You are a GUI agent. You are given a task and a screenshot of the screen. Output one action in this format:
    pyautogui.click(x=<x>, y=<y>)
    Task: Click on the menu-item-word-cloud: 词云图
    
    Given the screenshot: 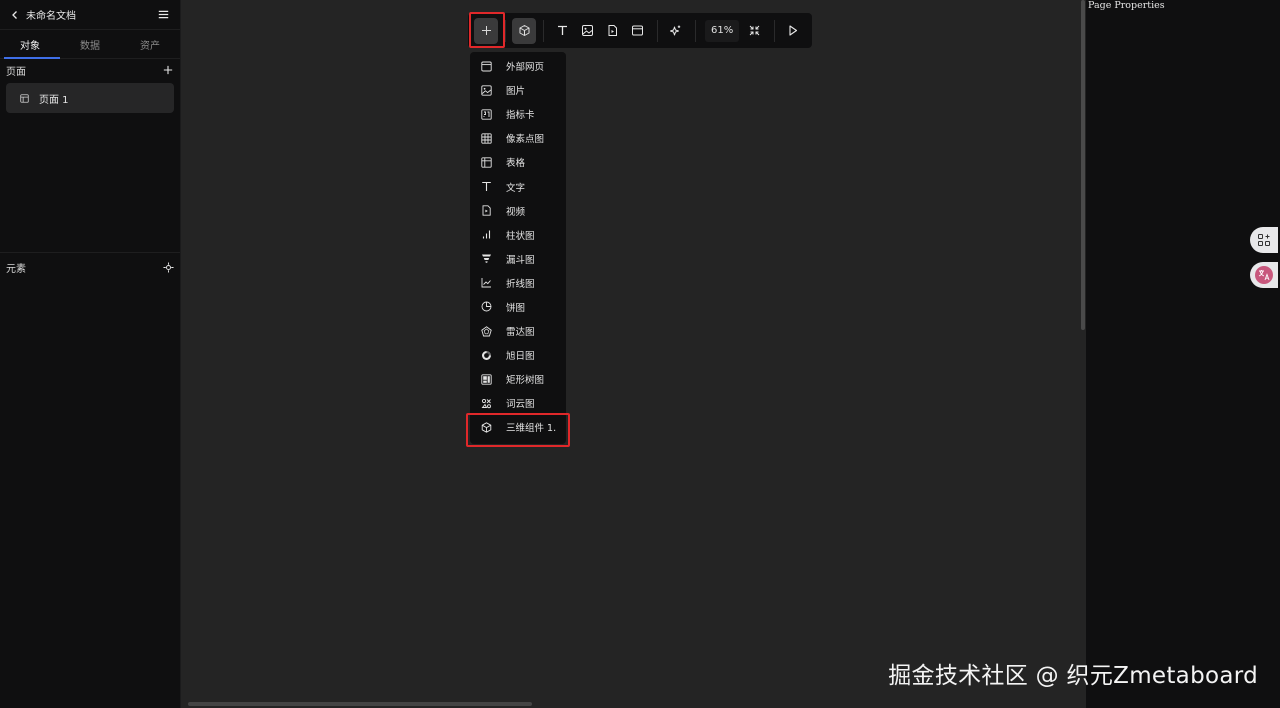 What is the action you would take?
    pyautogui.click(x=518, y=403)
    